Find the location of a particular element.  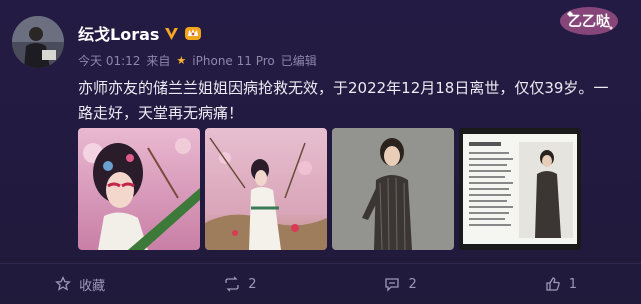

source-prefix: 来自 is located at coordinates (158, 61).